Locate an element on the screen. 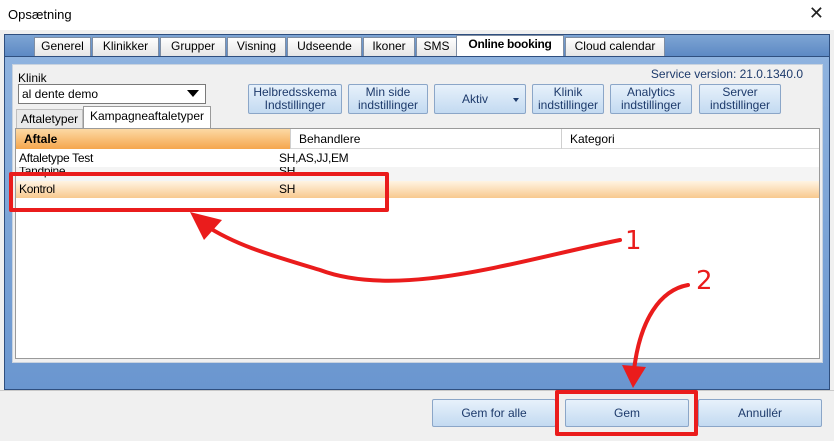 The image size is (834, 441). annotation-box-save is located at coordinates (626, 413).